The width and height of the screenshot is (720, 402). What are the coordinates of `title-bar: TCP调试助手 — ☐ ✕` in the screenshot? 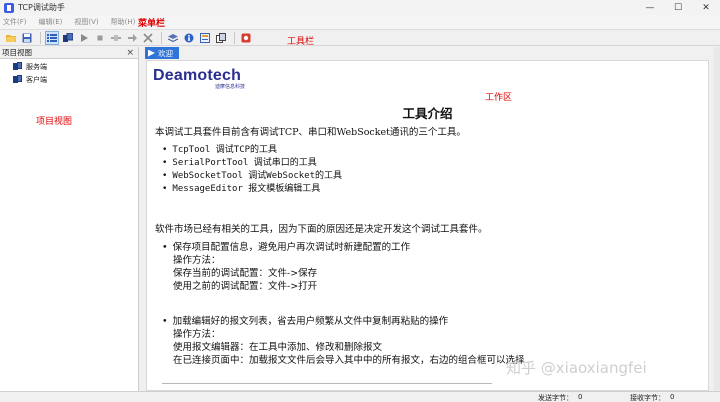 It's located at (360, 7).